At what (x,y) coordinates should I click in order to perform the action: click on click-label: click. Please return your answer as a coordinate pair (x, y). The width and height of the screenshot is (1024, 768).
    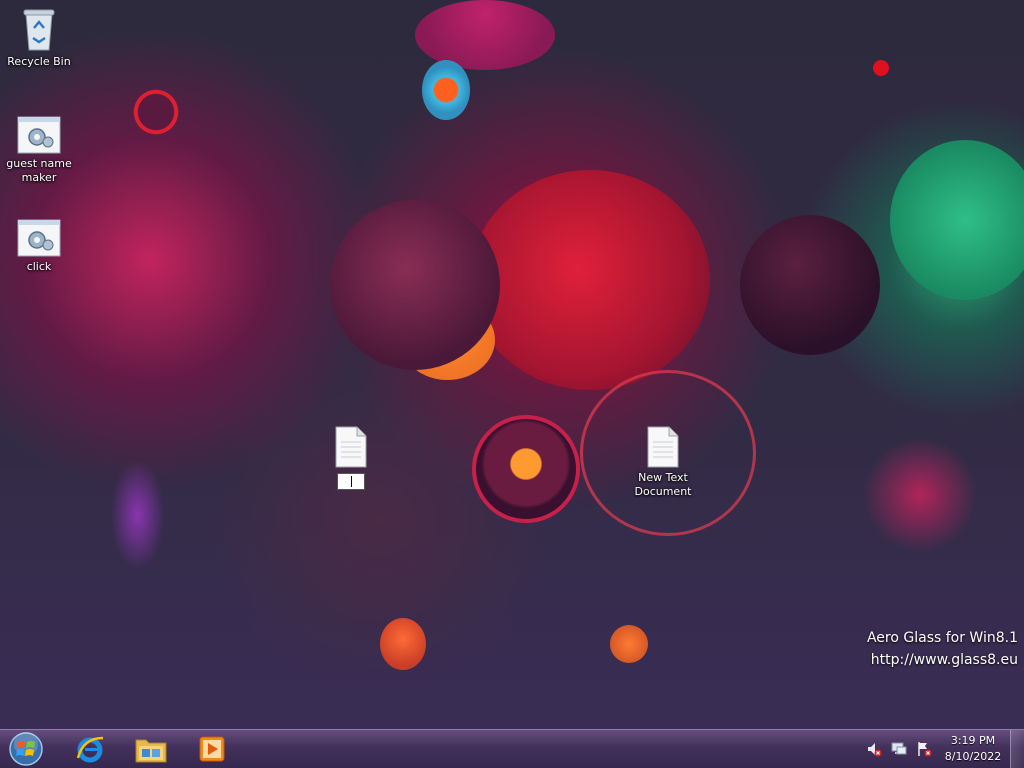
    Looking at the image, I should click on (39, 266).